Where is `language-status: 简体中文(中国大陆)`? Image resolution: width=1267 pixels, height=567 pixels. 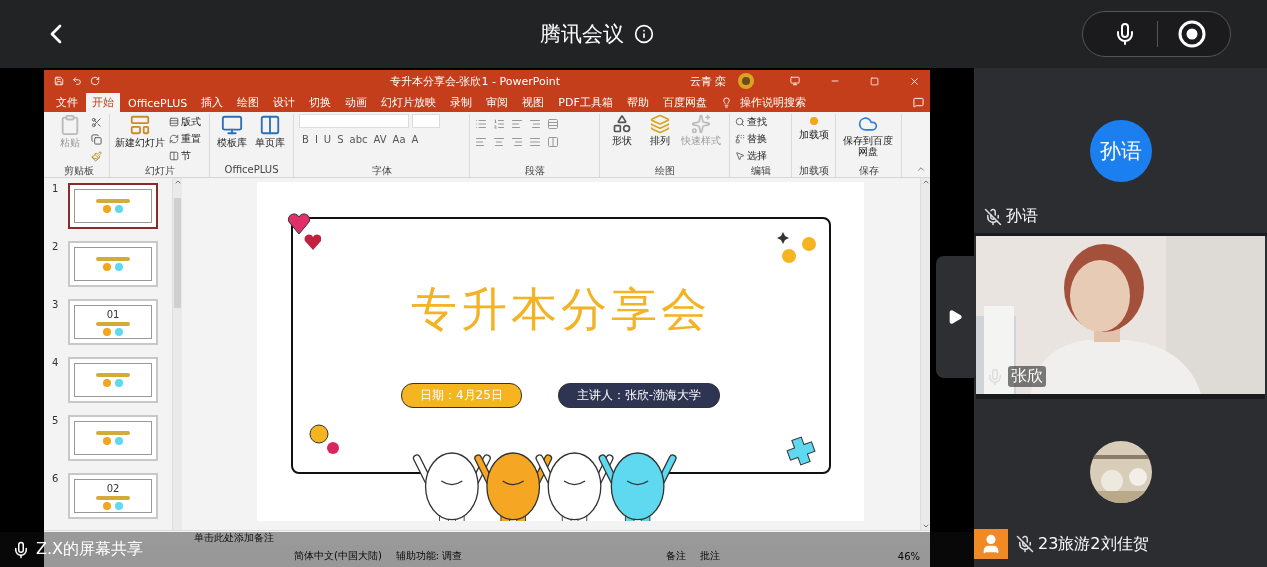
language-status: 简体中文(中国大陆) is located at coordinates (338, 556).